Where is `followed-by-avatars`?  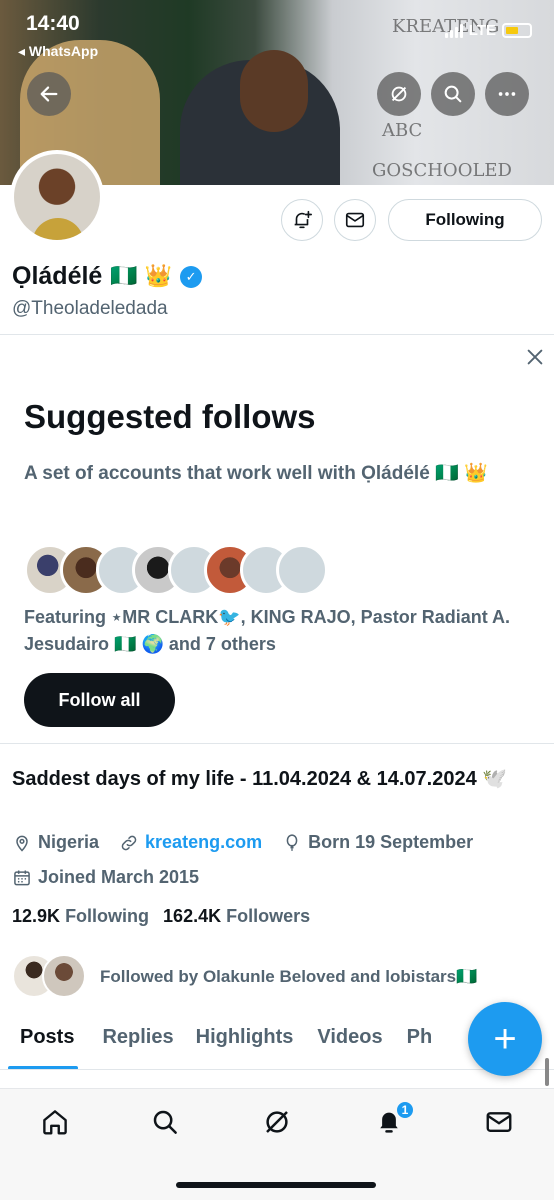
followed-by-avatars is located at coordinates (51, 977).